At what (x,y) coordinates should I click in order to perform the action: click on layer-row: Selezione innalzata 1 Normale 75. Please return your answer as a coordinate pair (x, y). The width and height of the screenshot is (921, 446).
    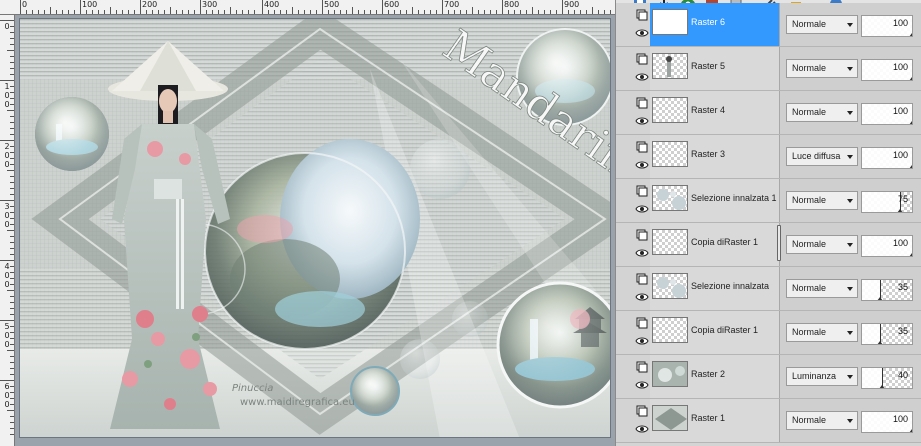
    Looking at the image, I should click on (768, 201).